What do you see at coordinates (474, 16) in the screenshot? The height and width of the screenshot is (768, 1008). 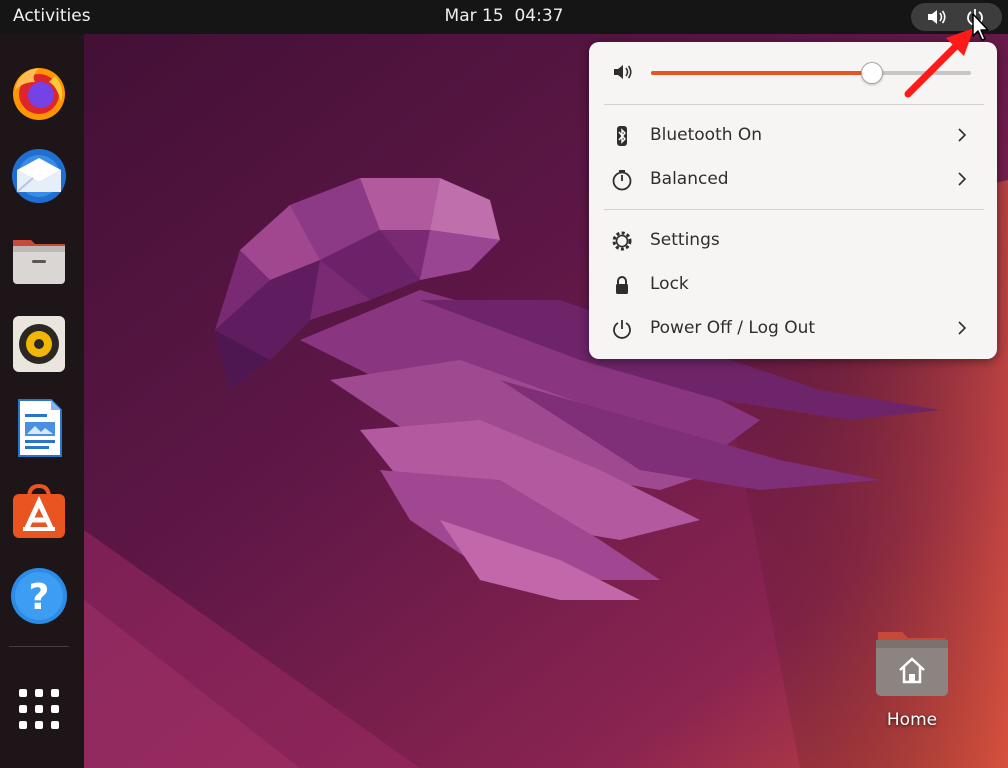 I see `clock-date: Mar 15` at bounding box center [474, 16].